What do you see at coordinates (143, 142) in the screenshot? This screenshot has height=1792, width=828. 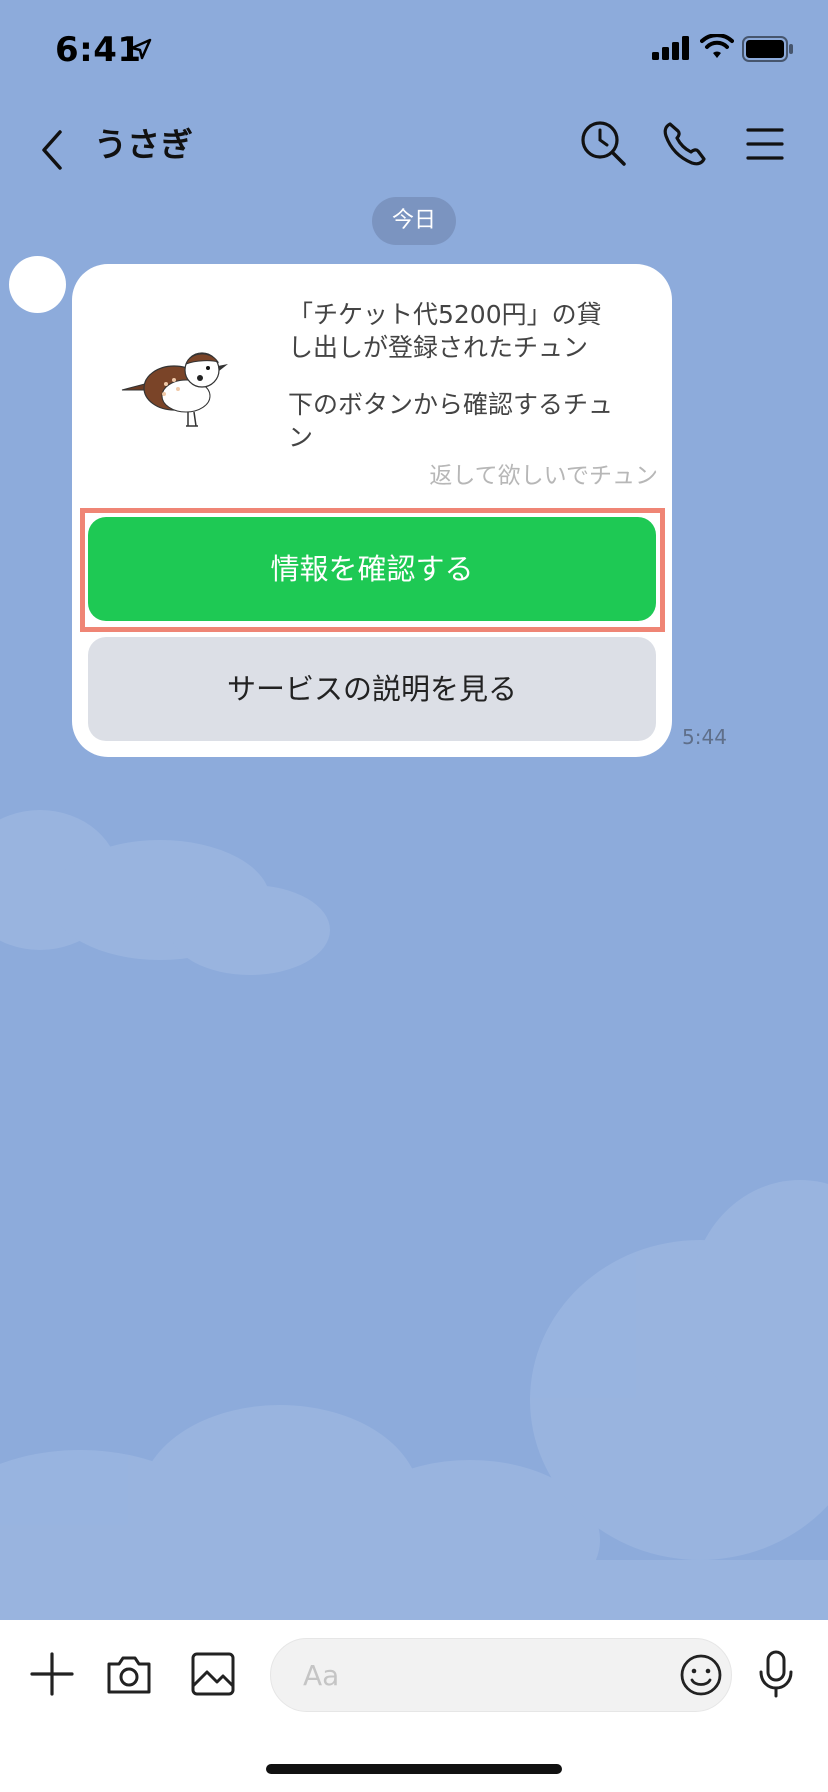 I see `chat-title: うさぎ` at bounding box center [143, 142].